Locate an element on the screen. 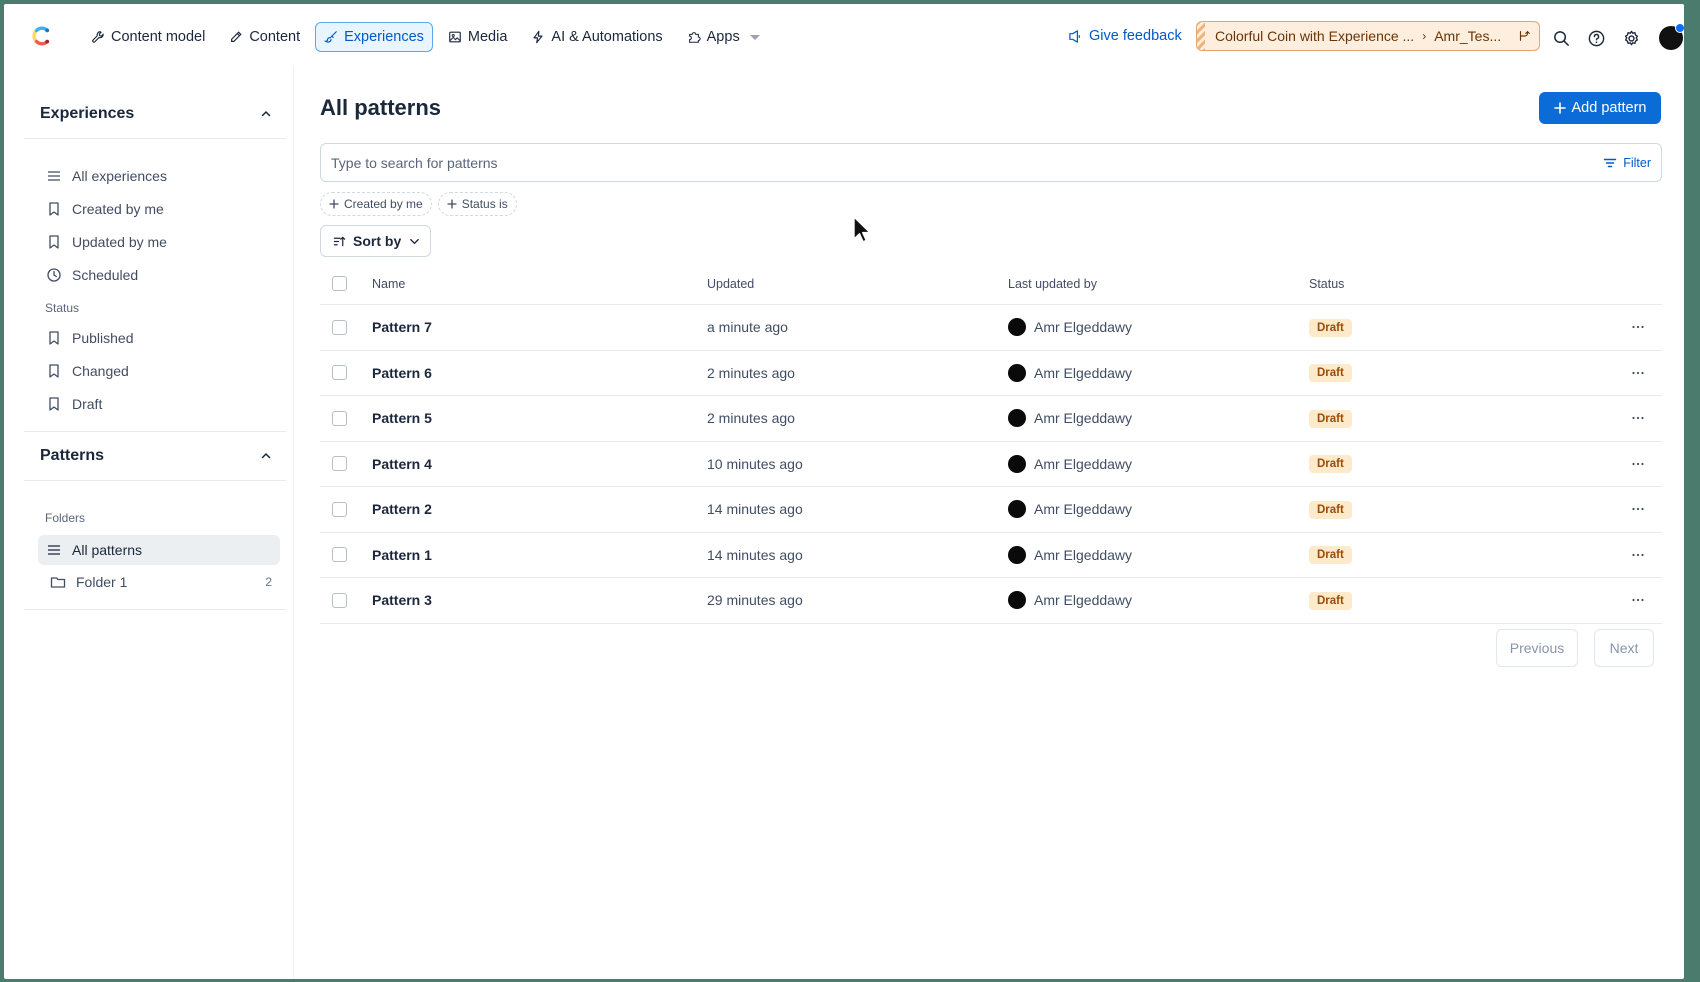  pagination: Previous Next is located at coordinates (1575, 648).